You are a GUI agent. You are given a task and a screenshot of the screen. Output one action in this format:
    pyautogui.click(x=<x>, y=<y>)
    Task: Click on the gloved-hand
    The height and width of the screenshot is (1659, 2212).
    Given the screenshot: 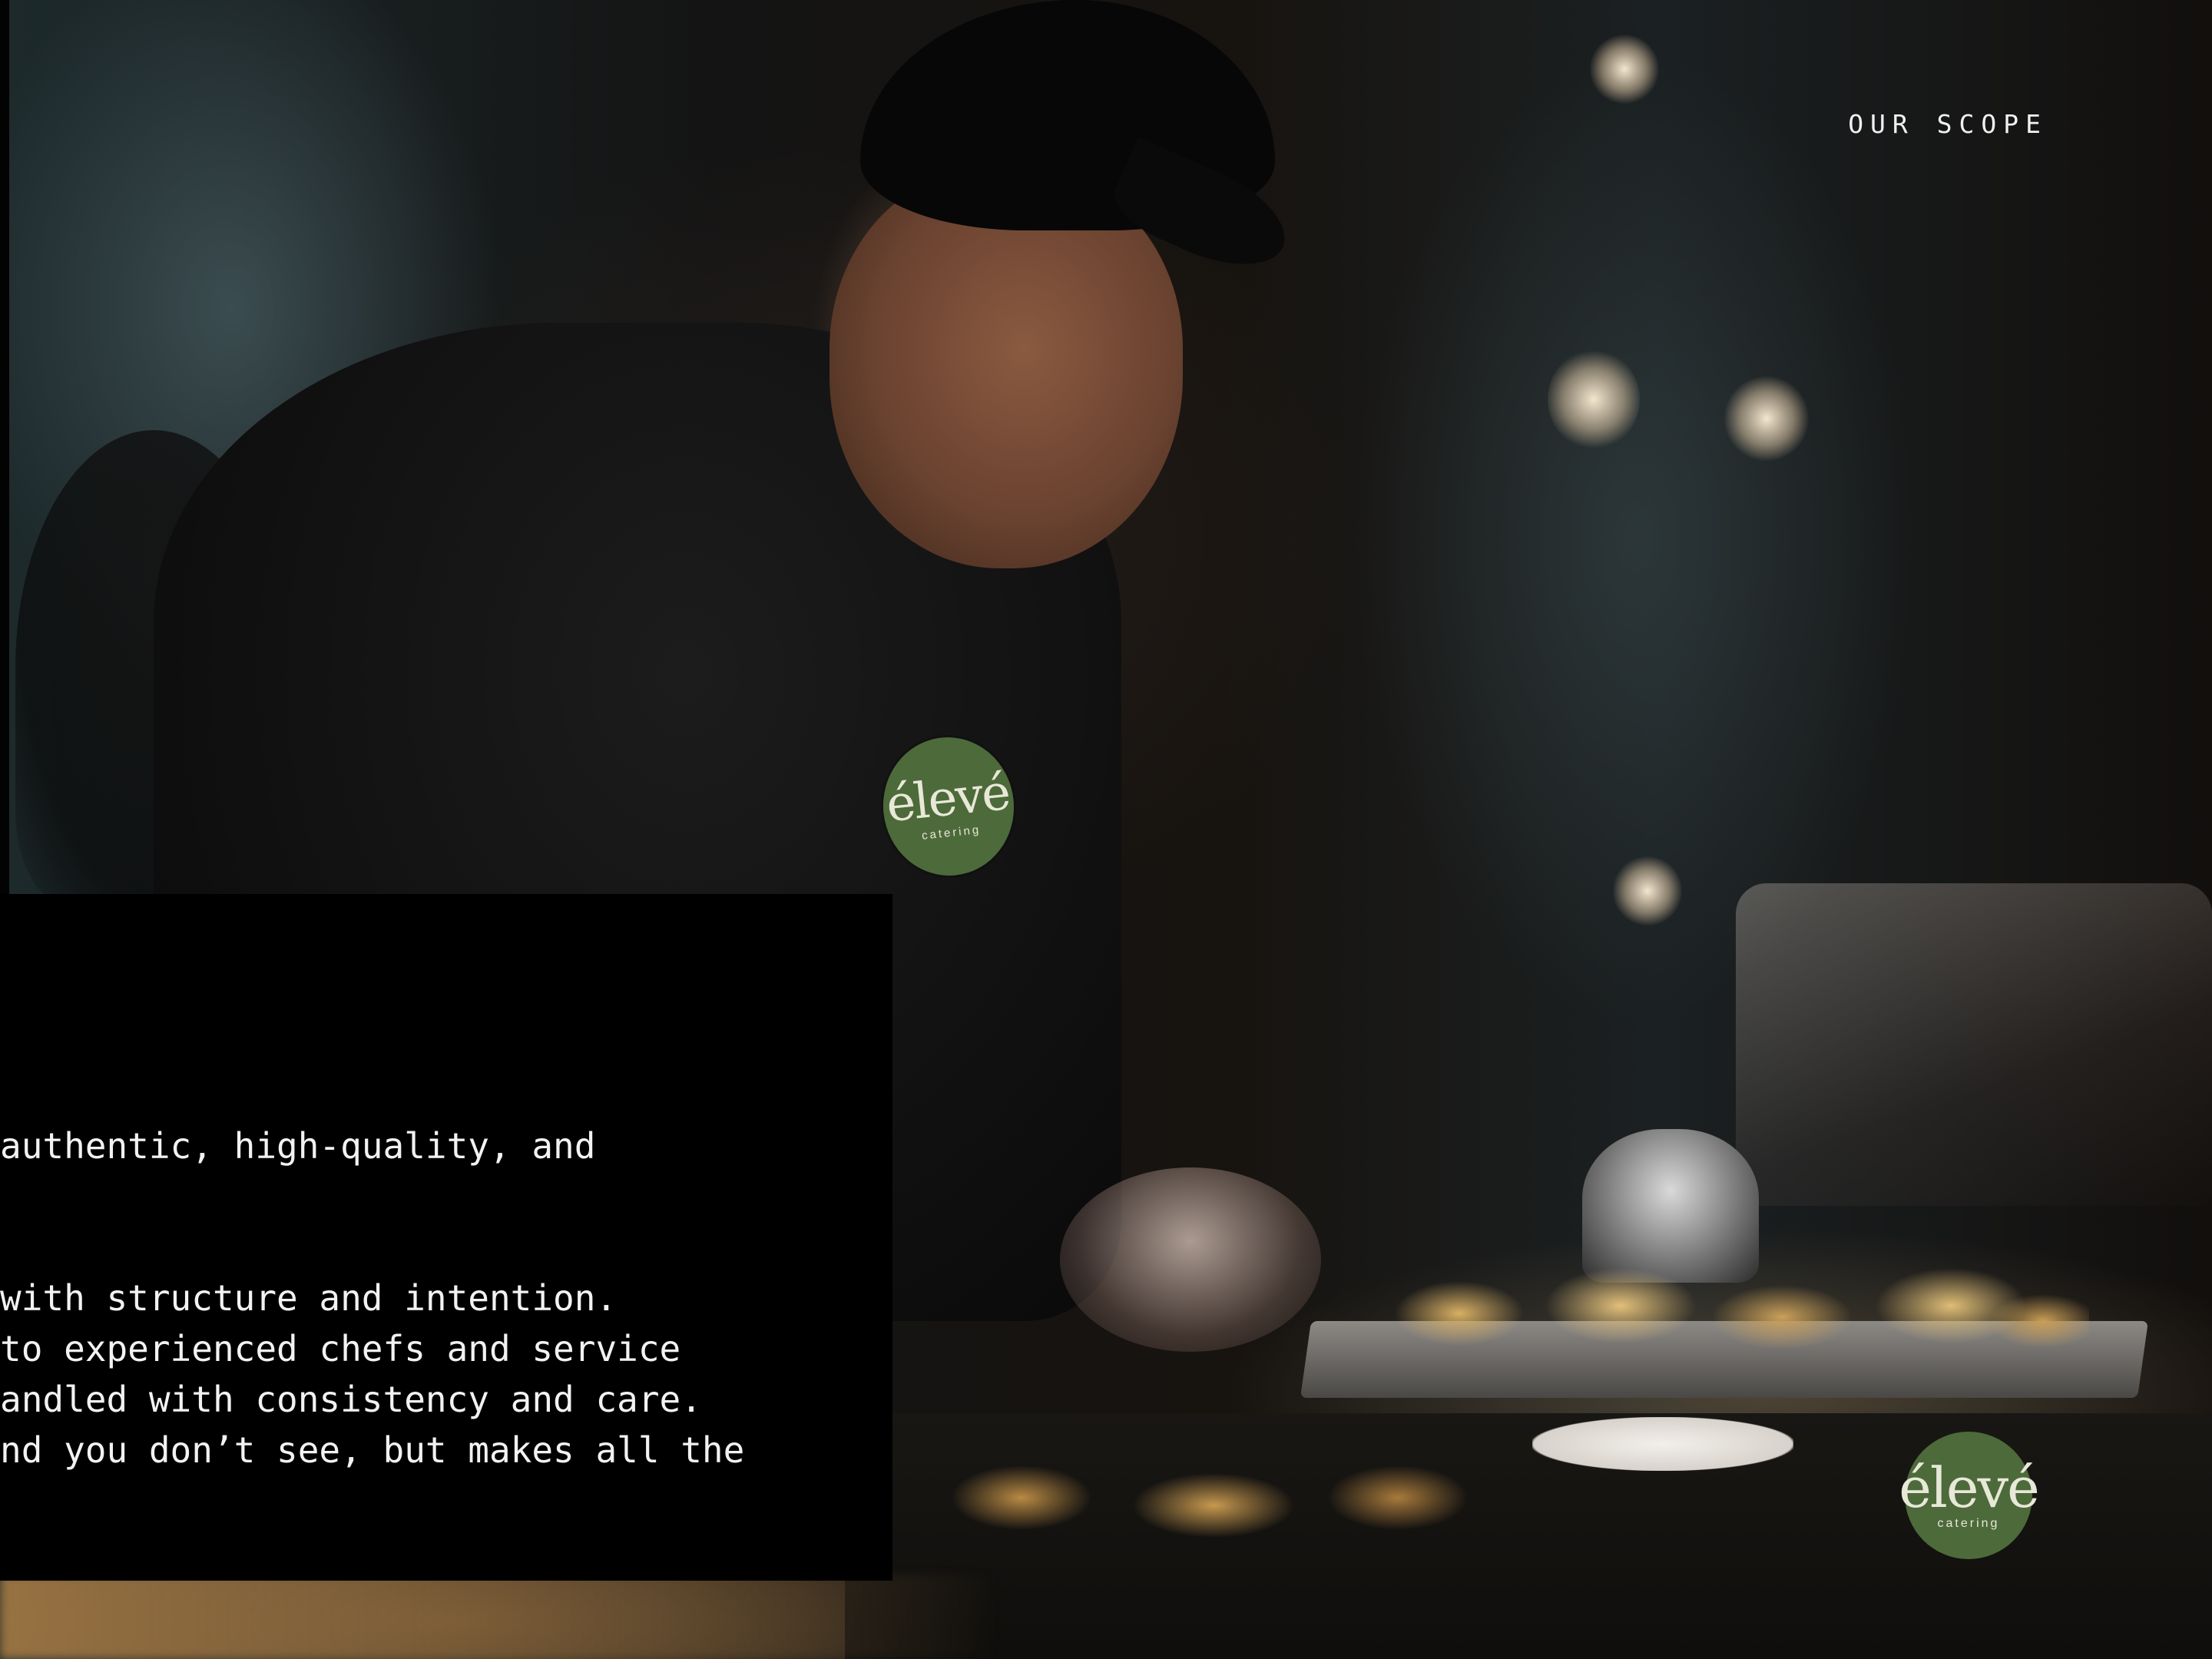 What is the action you would take?
    pyautogui.click(x=1190, y=1259)
    